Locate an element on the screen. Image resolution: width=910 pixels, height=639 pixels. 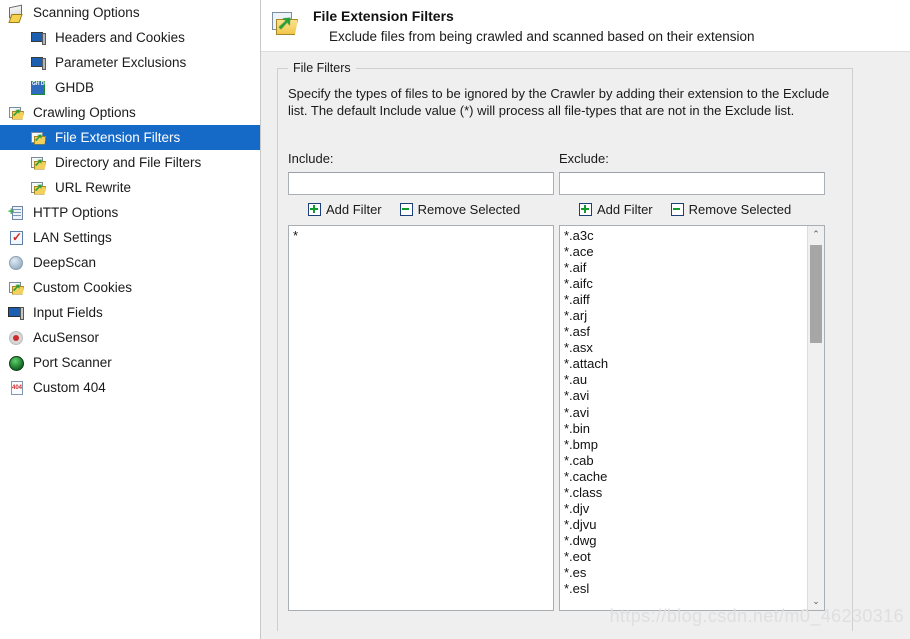
sidebar-item-acusensor: AcuSensor is located at coordinates (130, 337).